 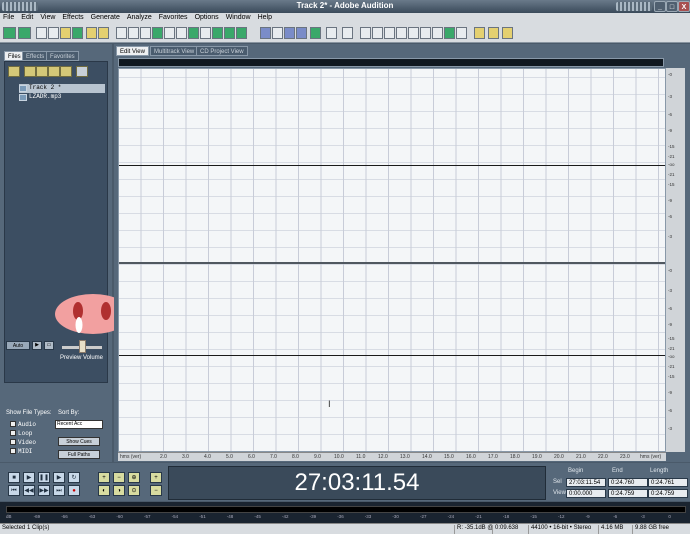 I want to click on full-paths-button: Full Paths, so click(x=79, y=454).